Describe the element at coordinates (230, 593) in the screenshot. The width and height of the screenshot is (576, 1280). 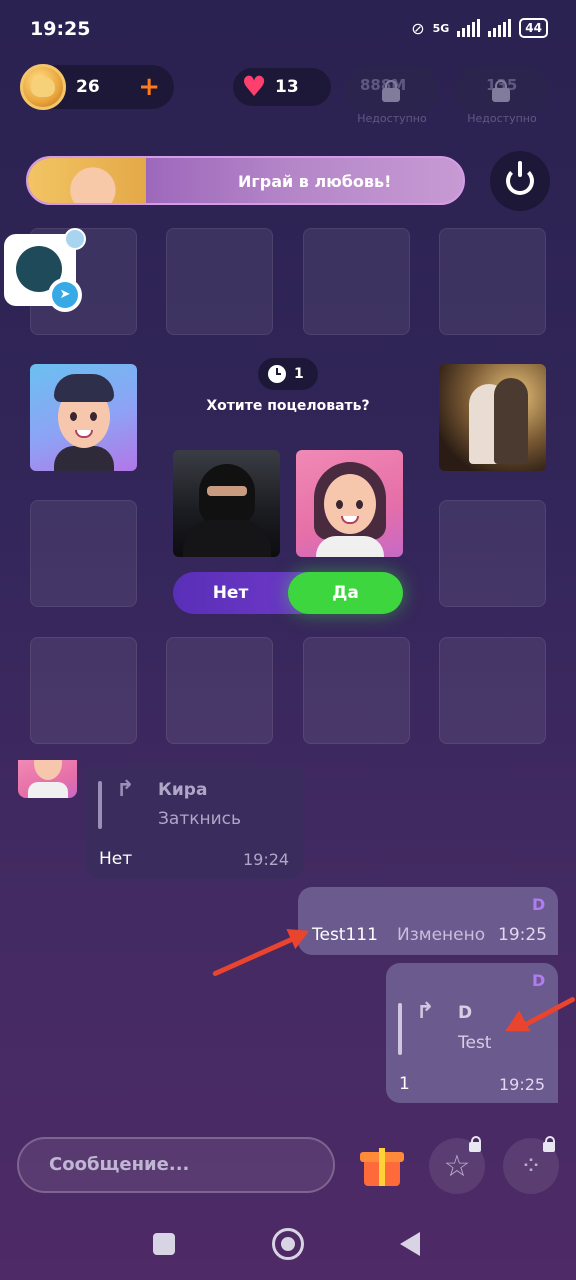
I see `no-button: Нет` at that location.